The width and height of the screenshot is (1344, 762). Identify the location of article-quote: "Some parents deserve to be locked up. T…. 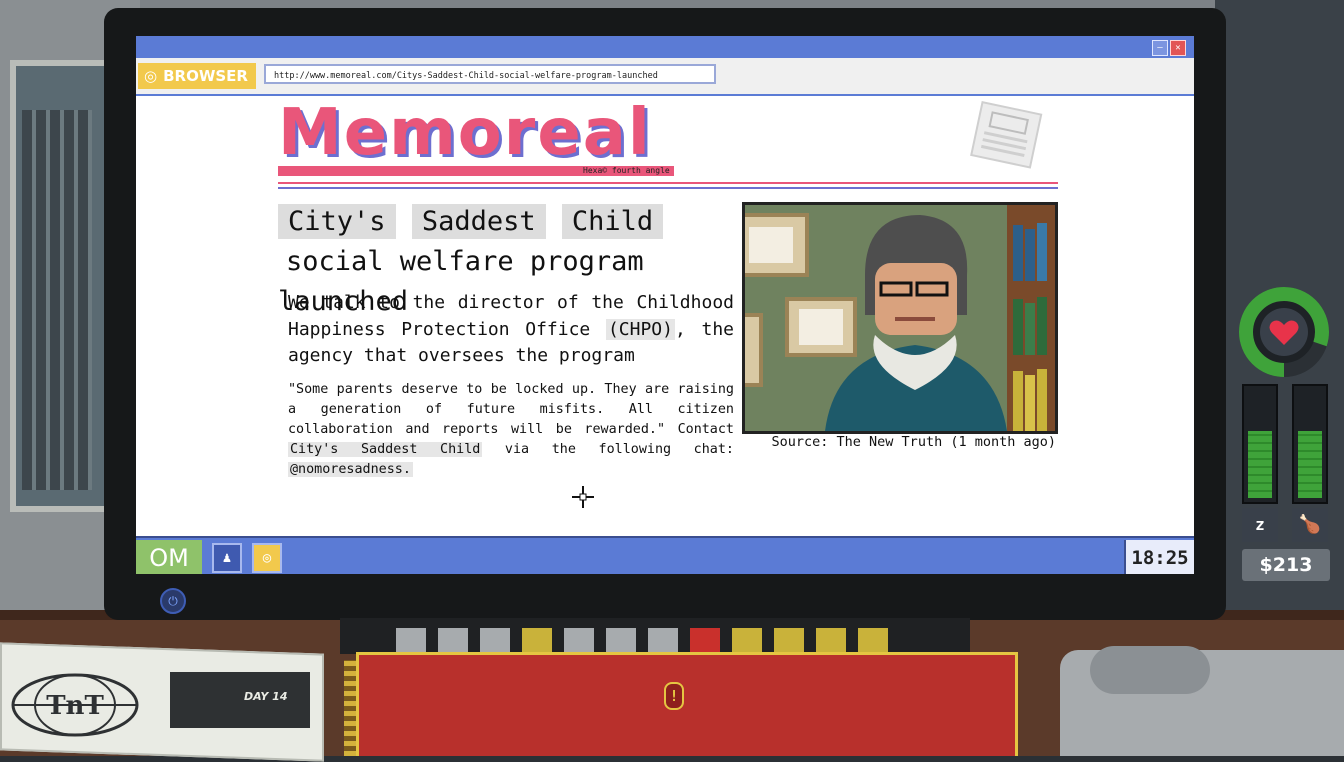
(511, 430).